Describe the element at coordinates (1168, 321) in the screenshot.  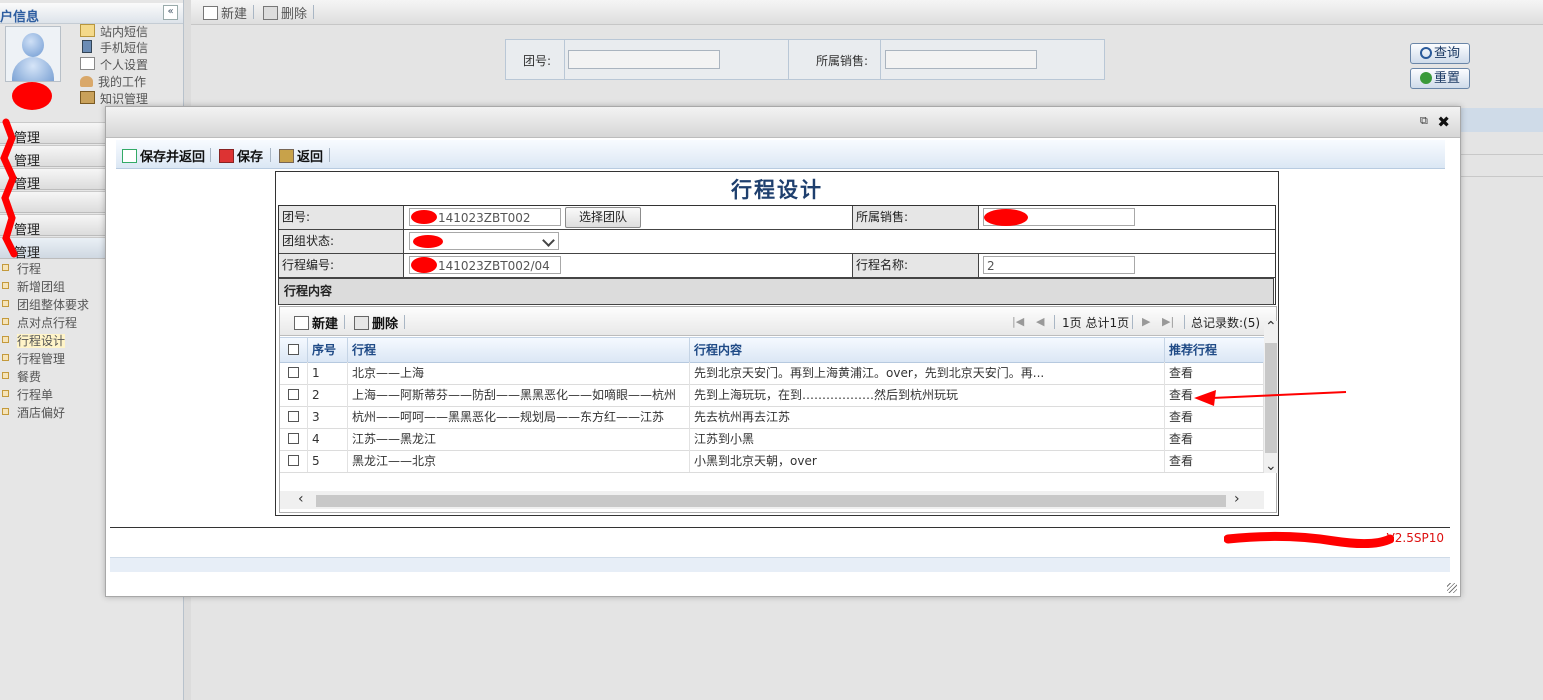
I see `last-page-icon: ▶|` at that location.